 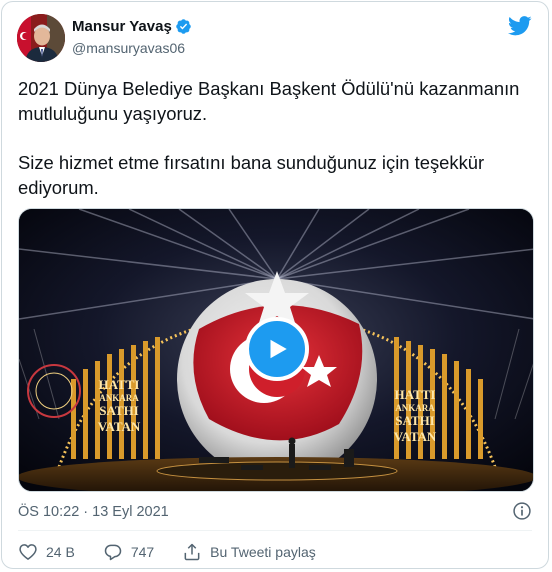 I want to click on sign-right-line-1: HATTI, so click(x=415, y=394).